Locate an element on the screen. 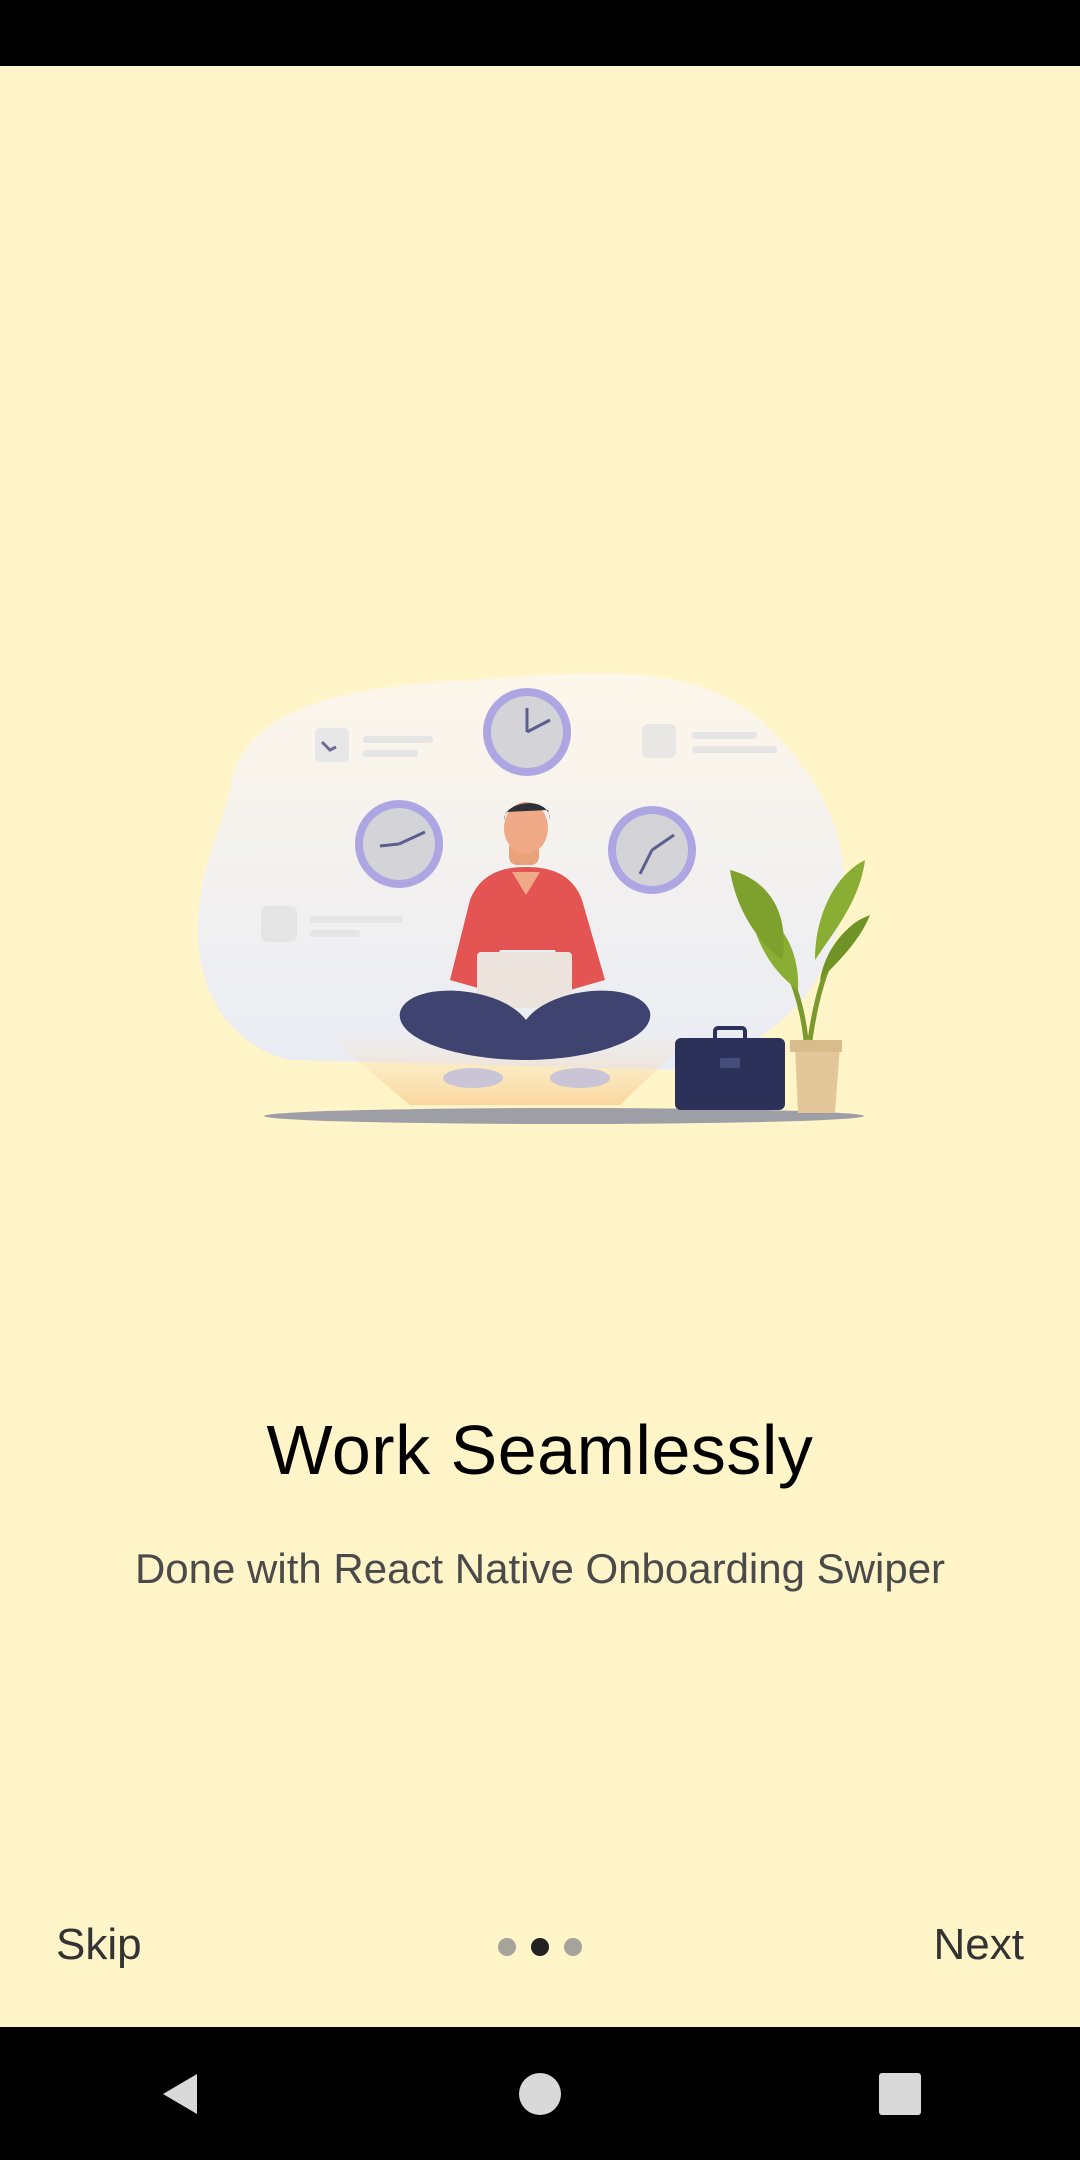 Image resolution: width=1080 pixels, height=2160 pixels. clock-icon-left is located at coordinates (399, 844).